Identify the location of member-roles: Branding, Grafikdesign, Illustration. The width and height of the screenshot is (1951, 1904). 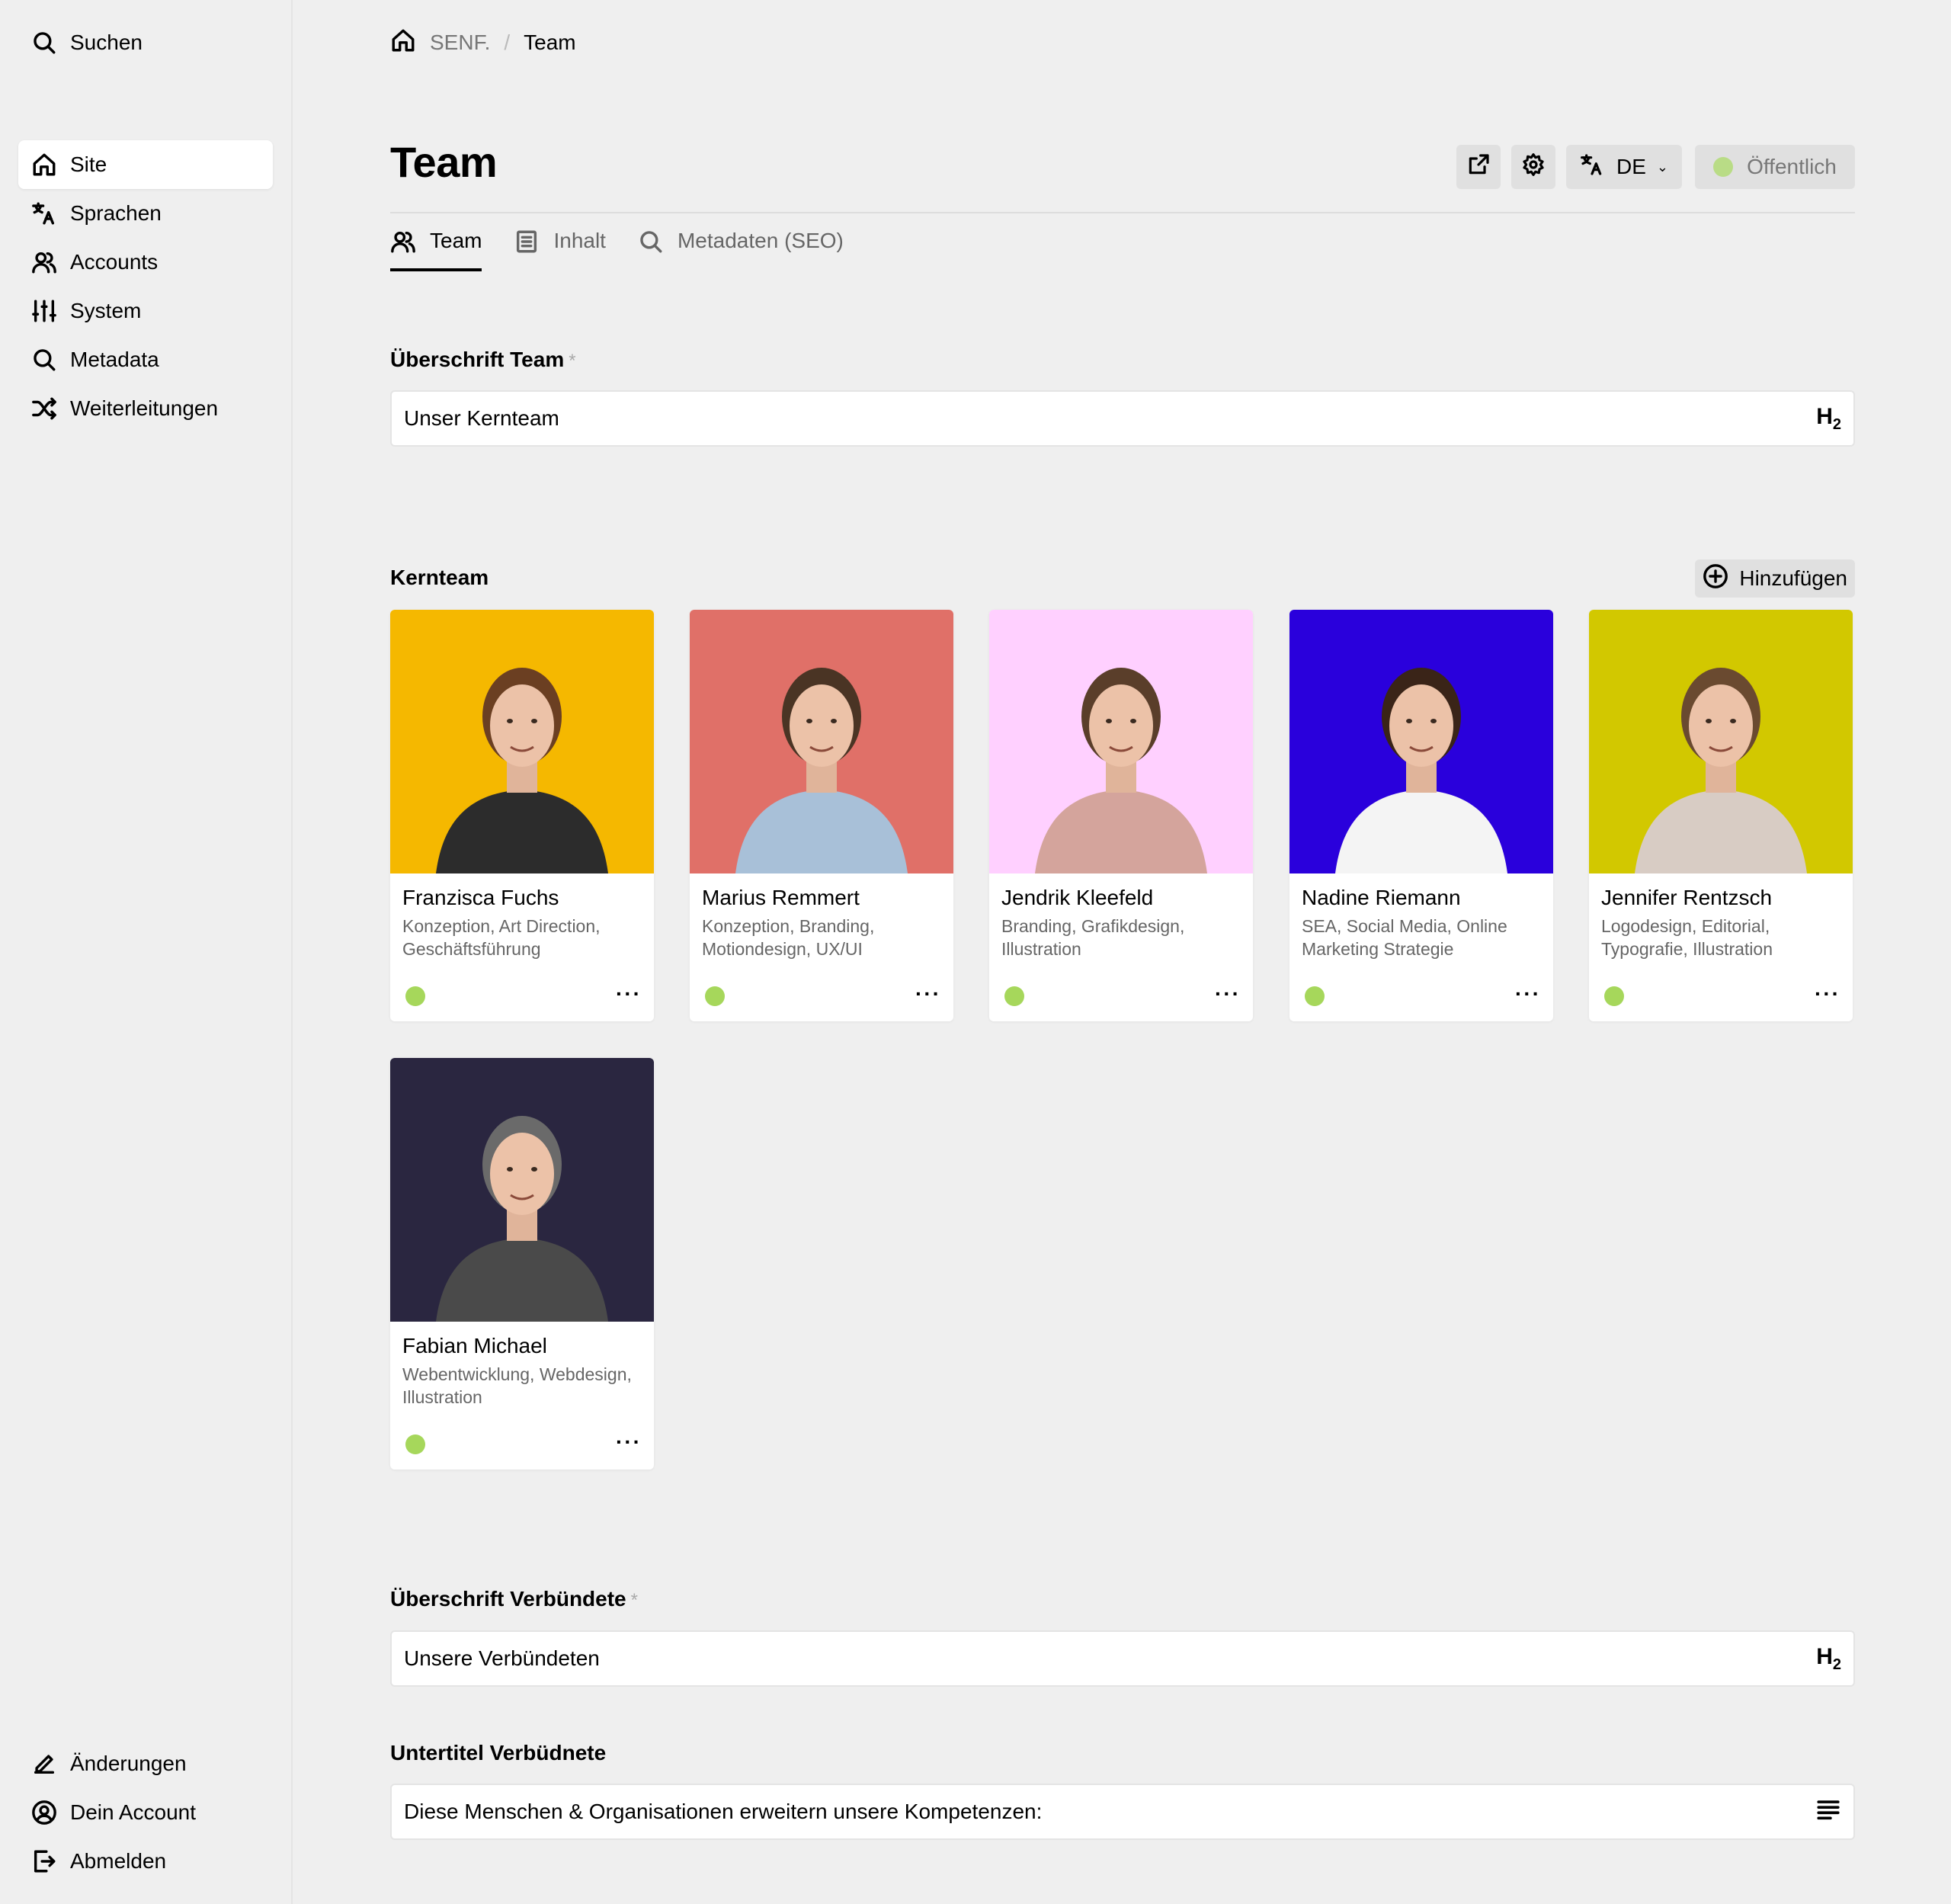
(1093, 937).